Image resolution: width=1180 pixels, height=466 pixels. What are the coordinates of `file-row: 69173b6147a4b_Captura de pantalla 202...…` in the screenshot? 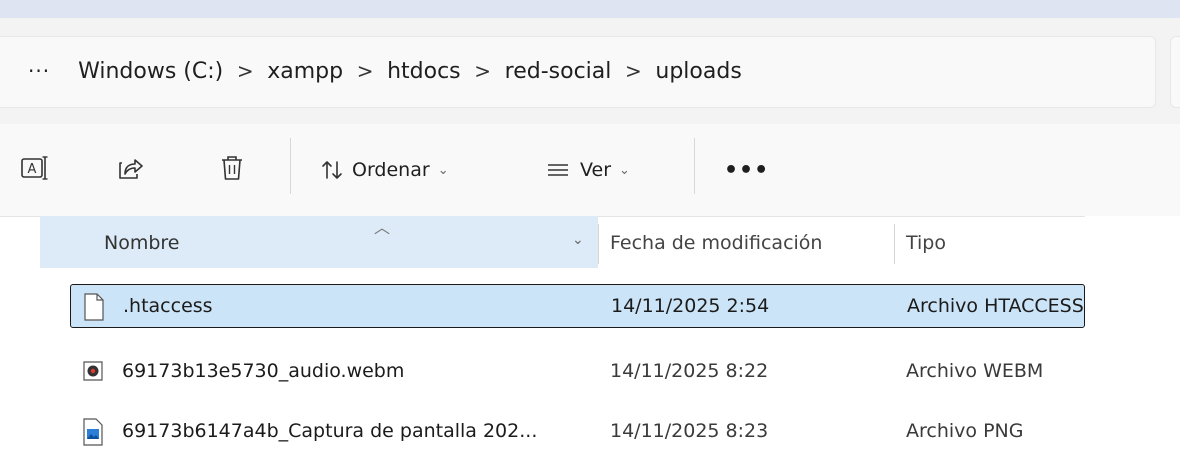 It's located at (577, 432).